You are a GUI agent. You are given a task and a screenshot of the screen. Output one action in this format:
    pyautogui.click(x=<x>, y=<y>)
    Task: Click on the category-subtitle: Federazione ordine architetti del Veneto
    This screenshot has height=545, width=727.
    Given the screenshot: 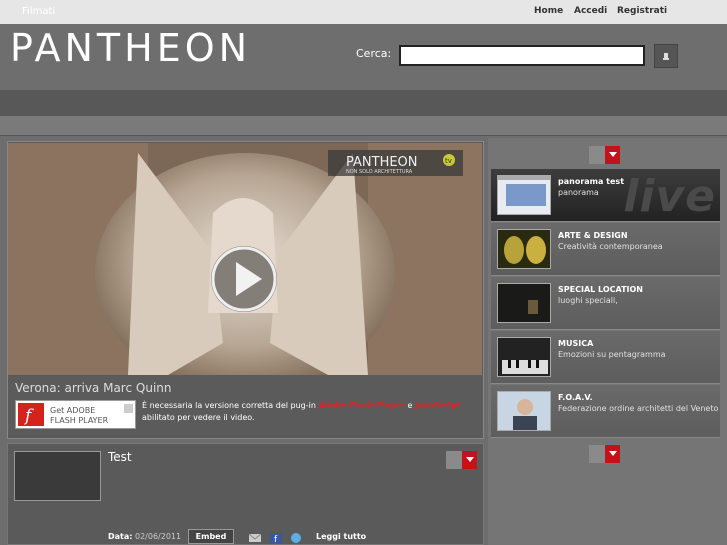 What is the action you would take?
    pyautogui.click(x=638, y=408)
    